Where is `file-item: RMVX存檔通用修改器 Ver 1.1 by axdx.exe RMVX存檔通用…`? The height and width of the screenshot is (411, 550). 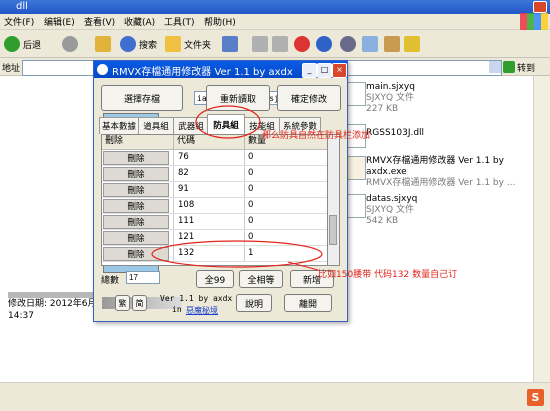 file-item: RMVX存檔通用修改器 Ver 1.1 by axdx.exe RMVX存檔通用… is located at coordinates (448, 172).